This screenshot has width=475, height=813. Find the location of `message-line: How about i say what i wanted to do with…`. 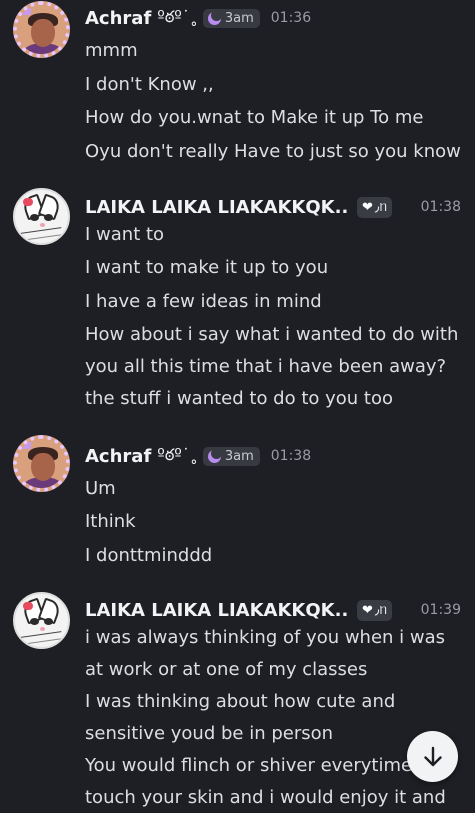

message-line: How about i say what i wanted to do with… is located at coordinates (275, 350).